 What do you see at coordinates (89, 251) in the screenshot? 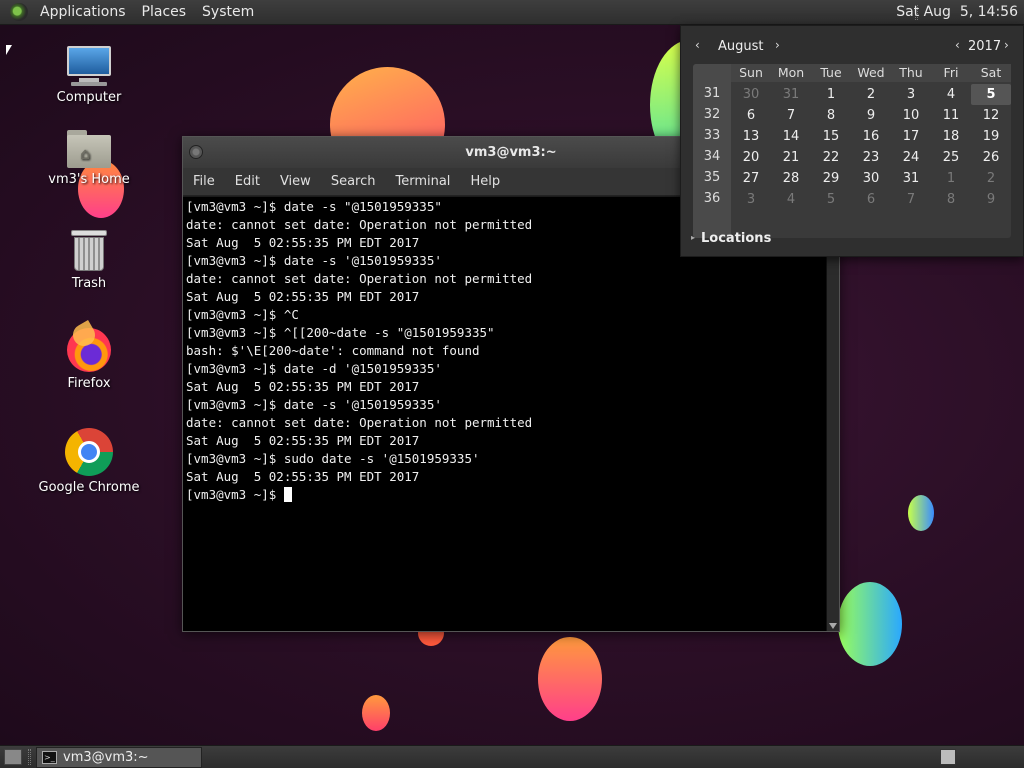
I see `trash-icon` at bounding box center [89, 251].